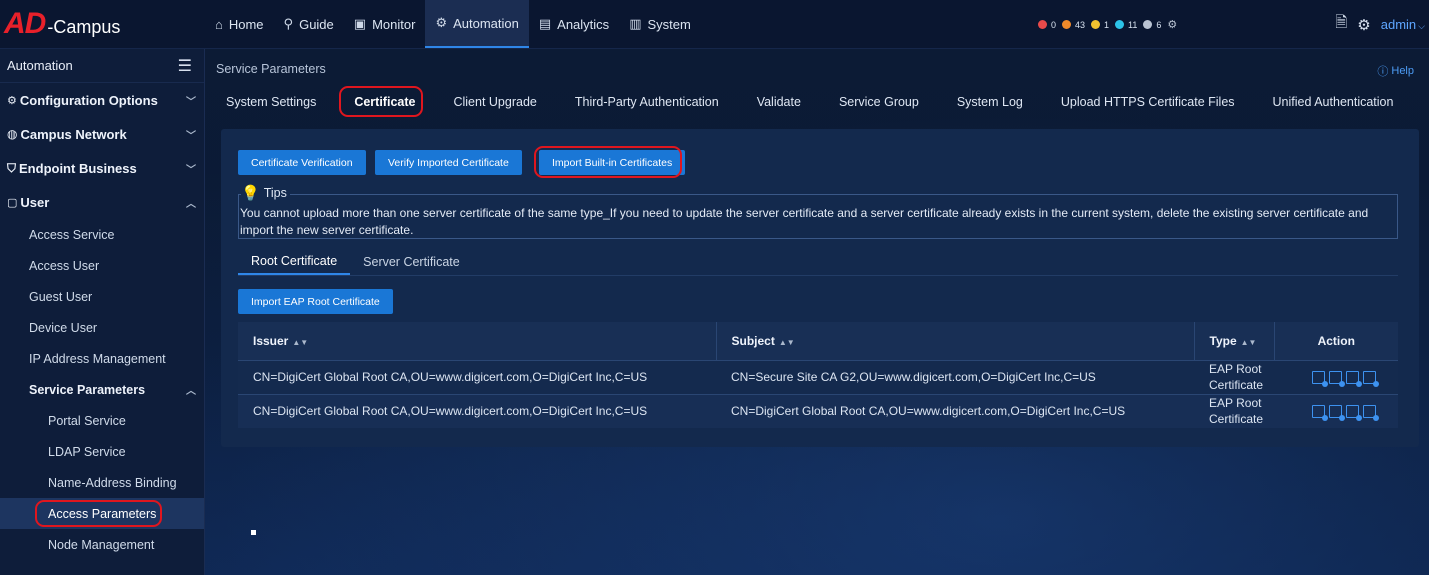 The width and height of the screenshot is (1429, 575). I want to click on tab-certificate: Certificate, so click(384, 101).